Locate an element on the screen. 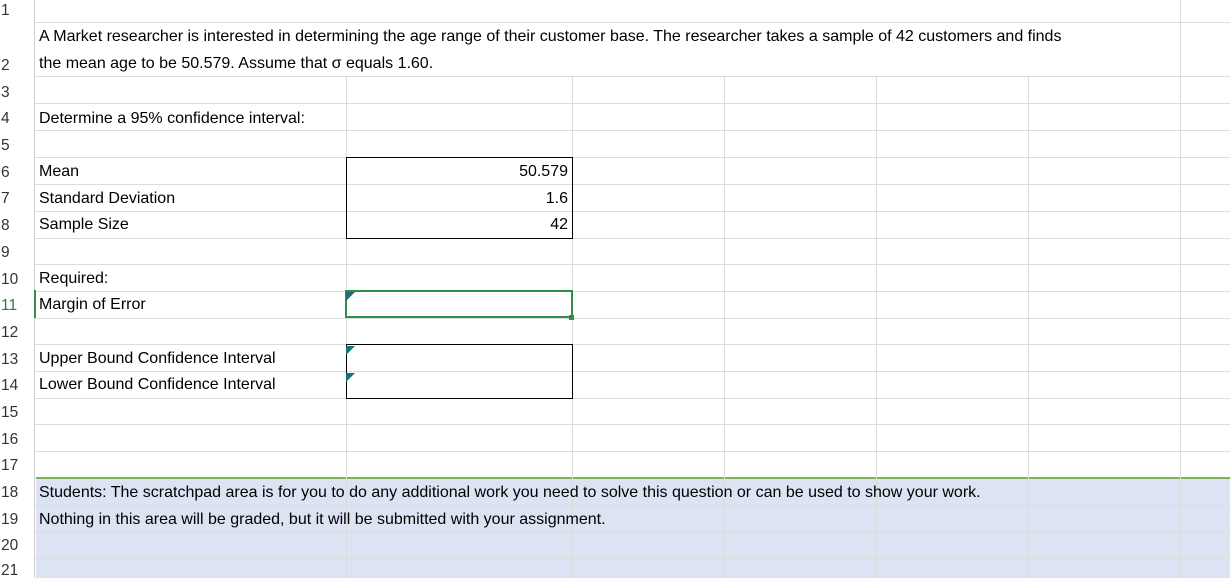 The width and height of the screenshot is (1230, 580). mean-label: Mean is located at coordinates (59, 172).